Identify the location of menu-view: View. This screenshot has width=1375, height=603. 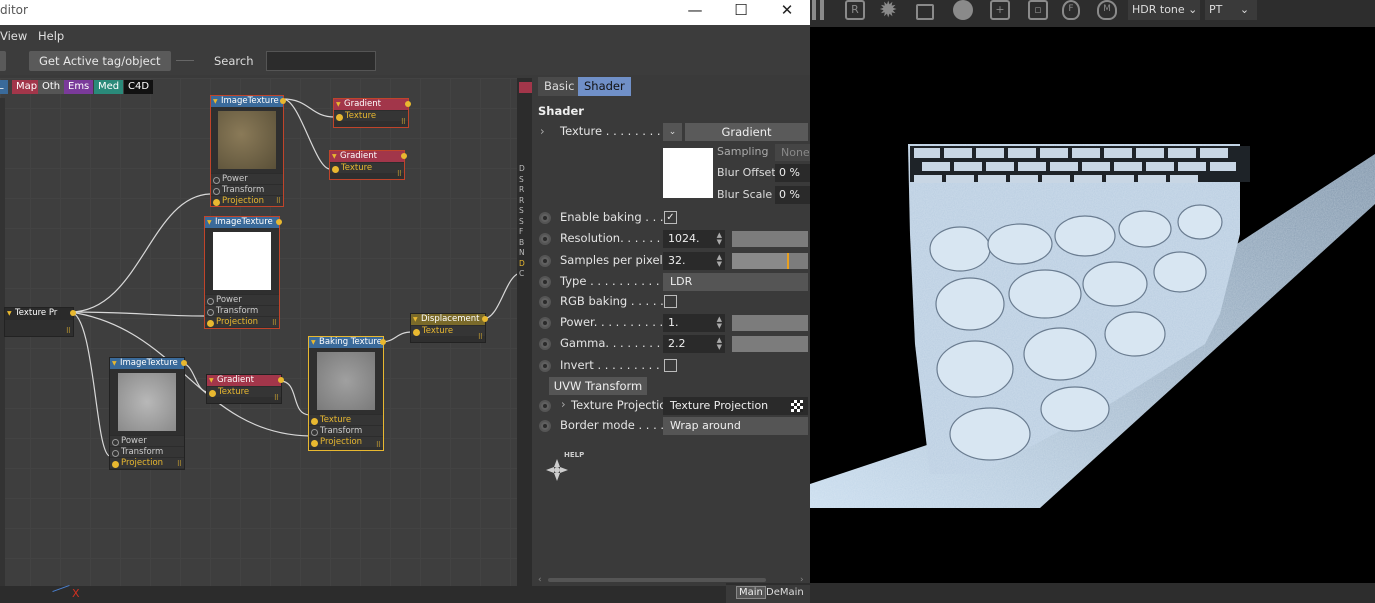
(13, 36).